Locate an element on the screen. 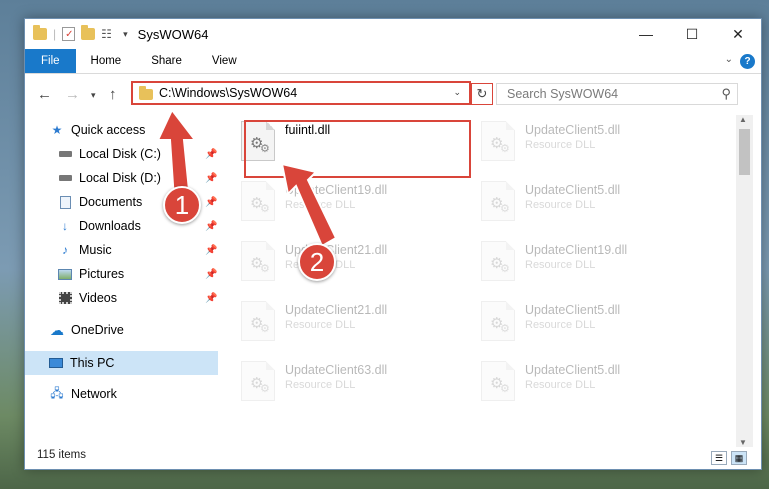 This screenshot has height=489, width=769. sidebar-item-videos: Videos is located at coordinates (87, 298).